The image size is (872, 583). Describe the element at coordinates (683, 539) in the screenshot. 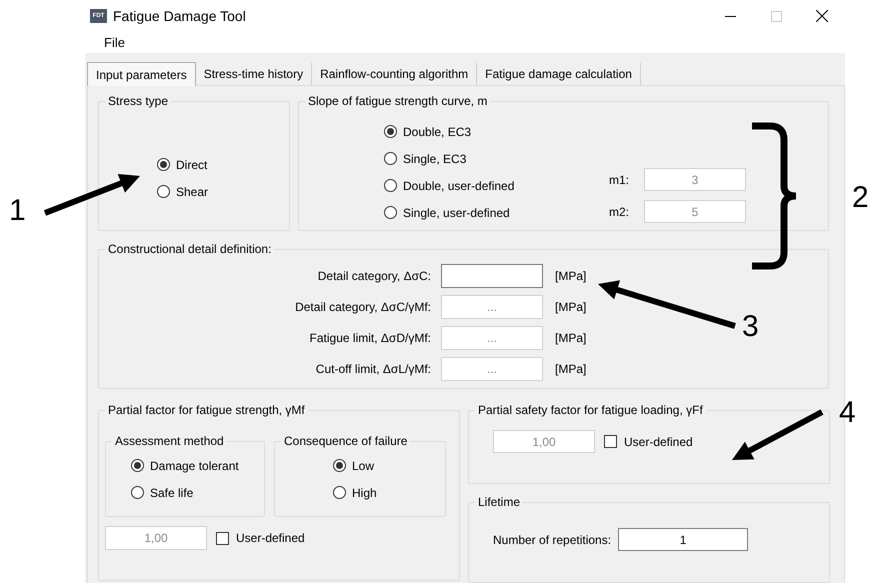

I see `input-field: 1` at that location.